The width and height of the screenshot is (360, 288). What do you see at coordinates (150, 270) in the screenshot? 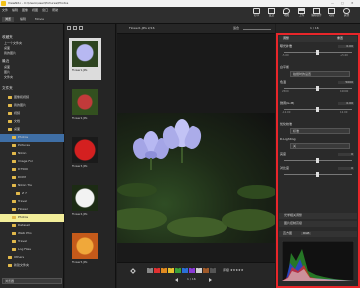
I see `color-label-chip: 0` at bounding box center [150, 270].